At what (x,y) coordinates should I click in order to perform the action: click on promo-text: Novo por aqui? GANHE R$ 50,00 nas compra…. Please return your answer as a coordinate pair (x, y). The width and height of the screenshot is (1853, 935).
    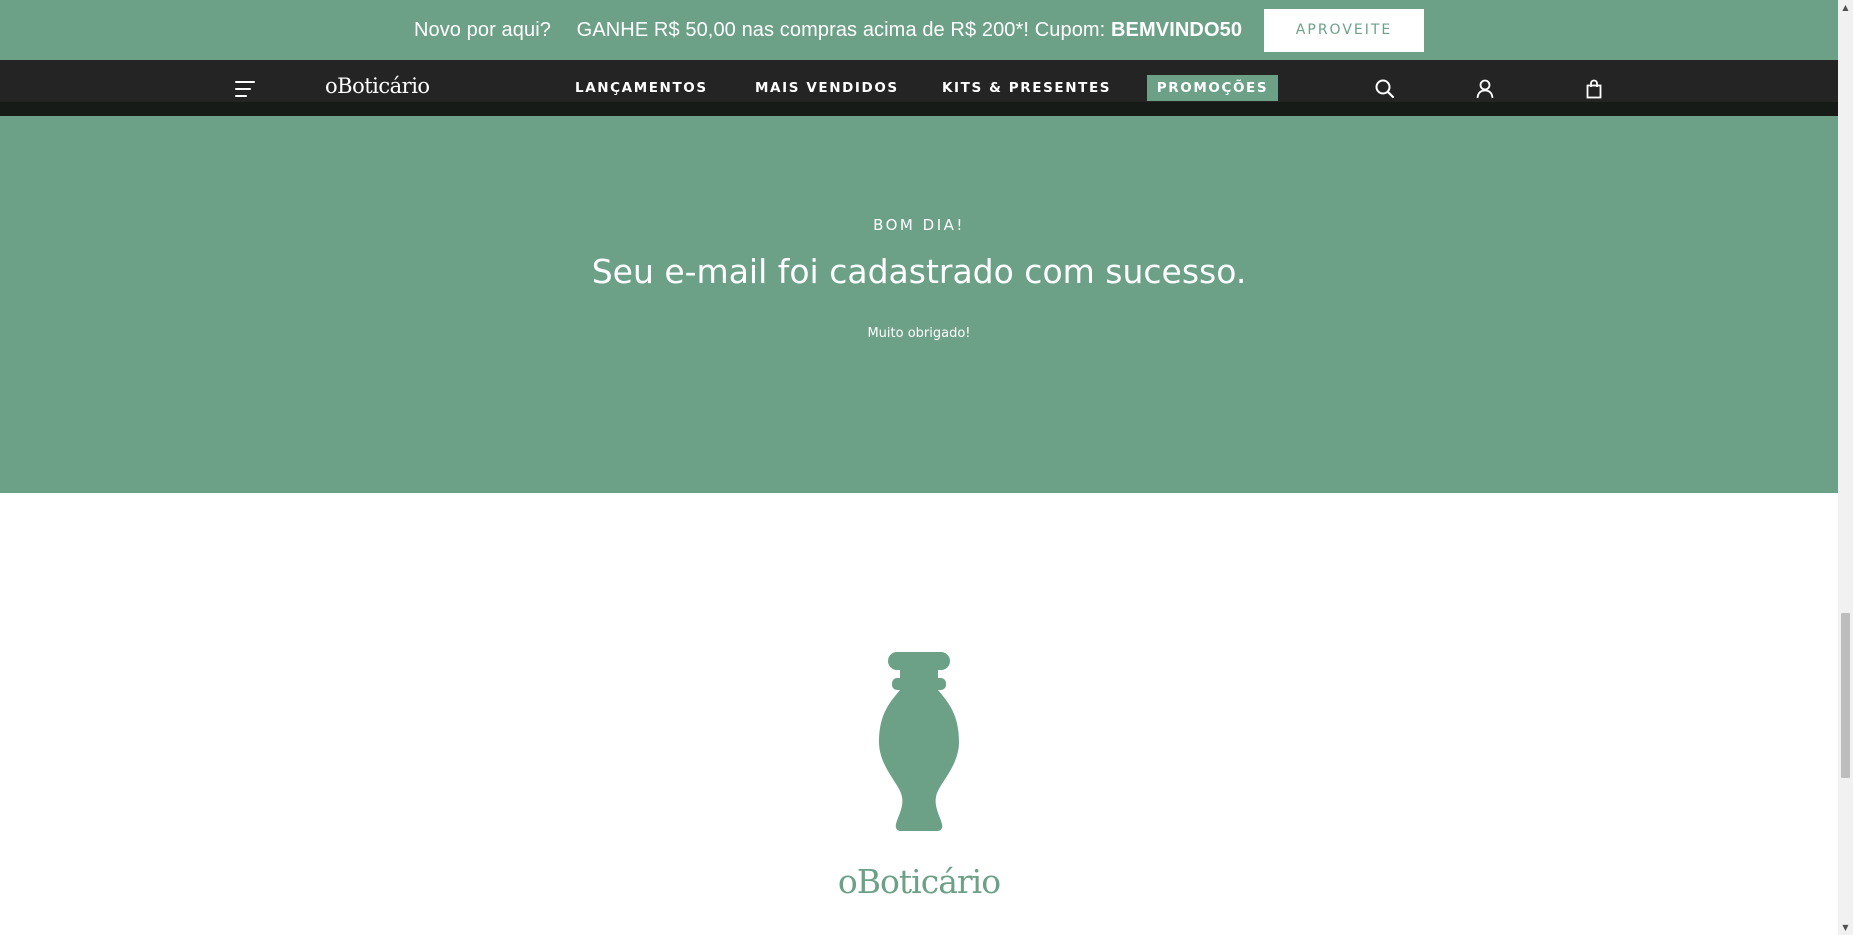
    Looking at the image, I should click on (828, 30).